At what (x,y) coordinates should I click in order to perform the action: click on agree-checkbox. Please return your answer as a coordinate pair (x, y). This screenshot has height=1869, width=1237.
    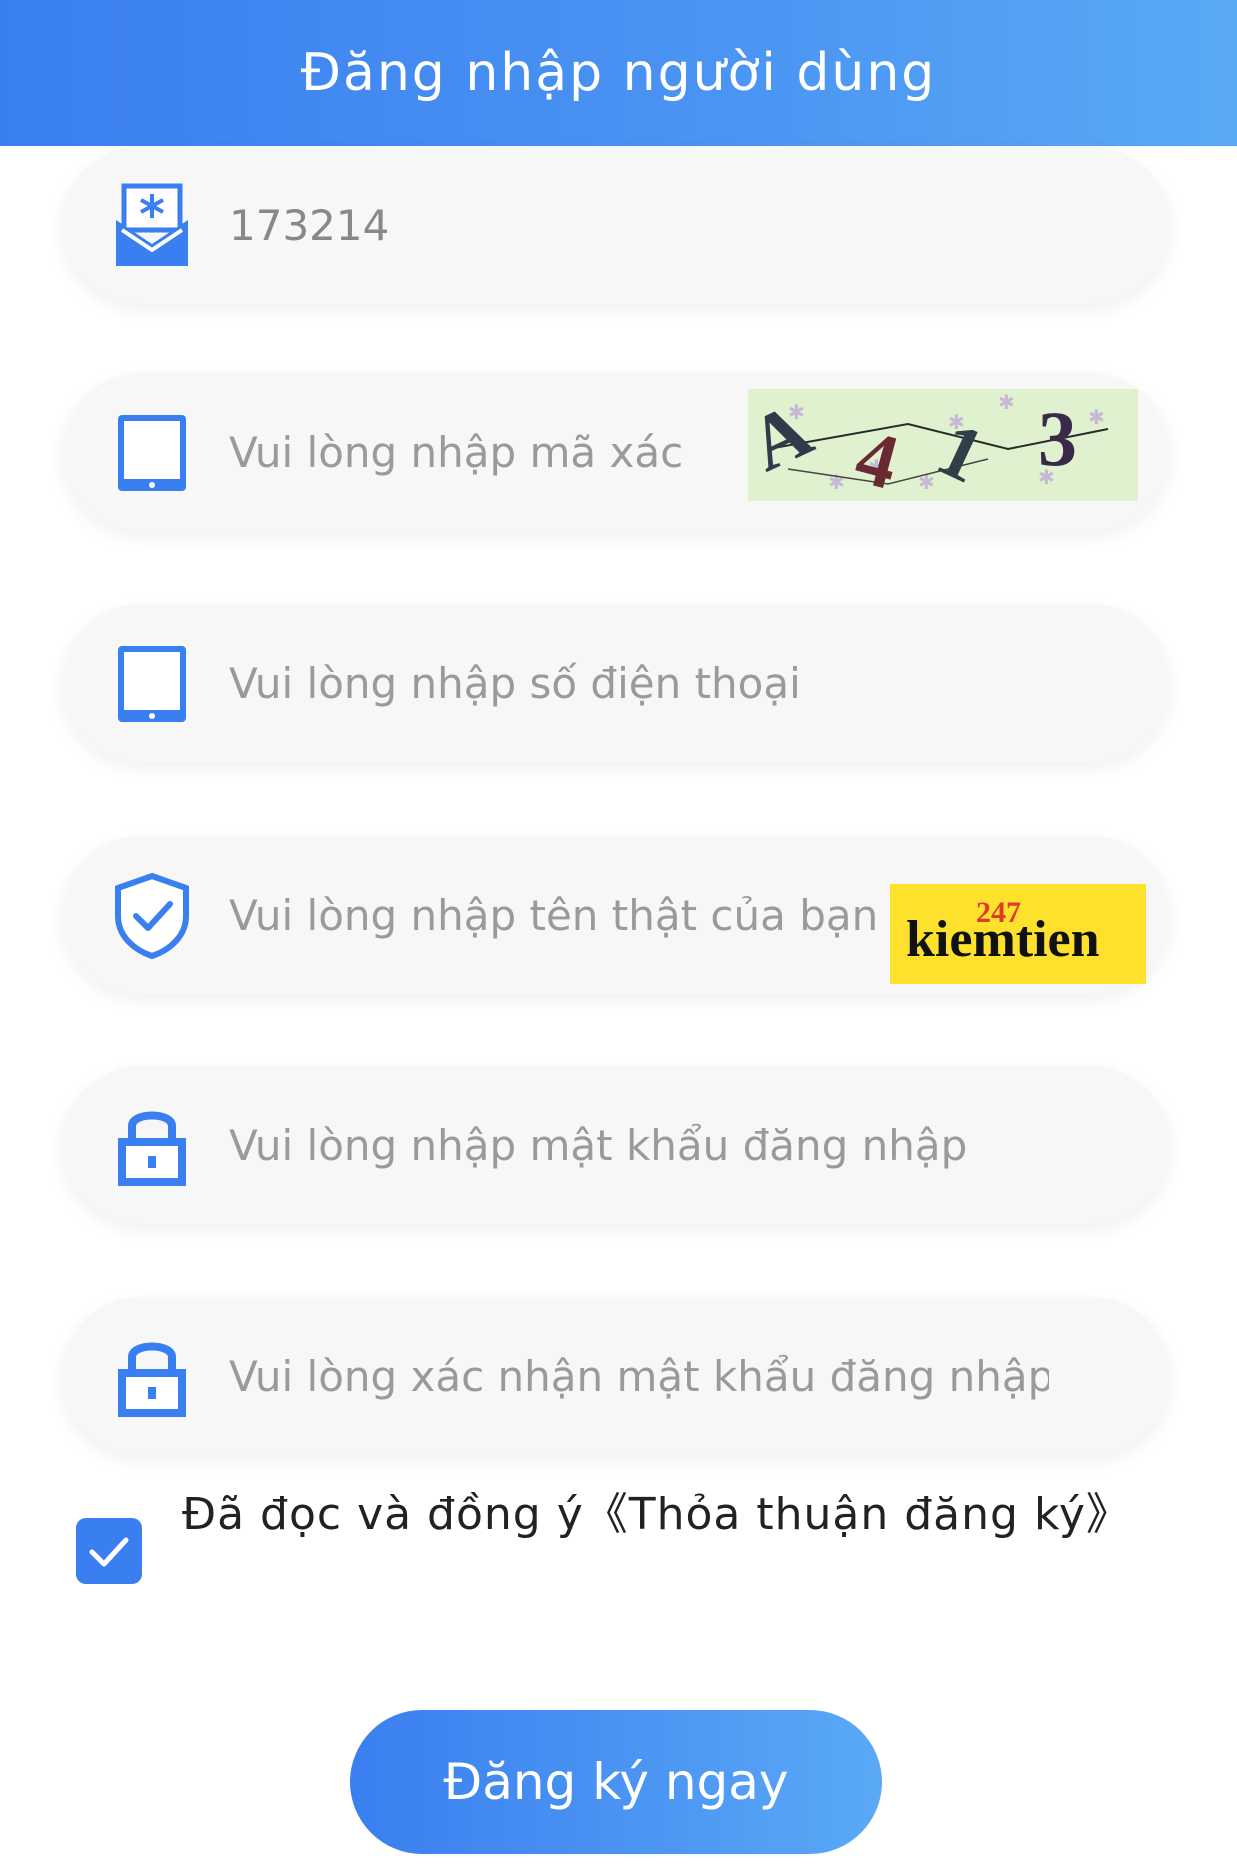
    Looking at the image, I should click on (109, 1551).